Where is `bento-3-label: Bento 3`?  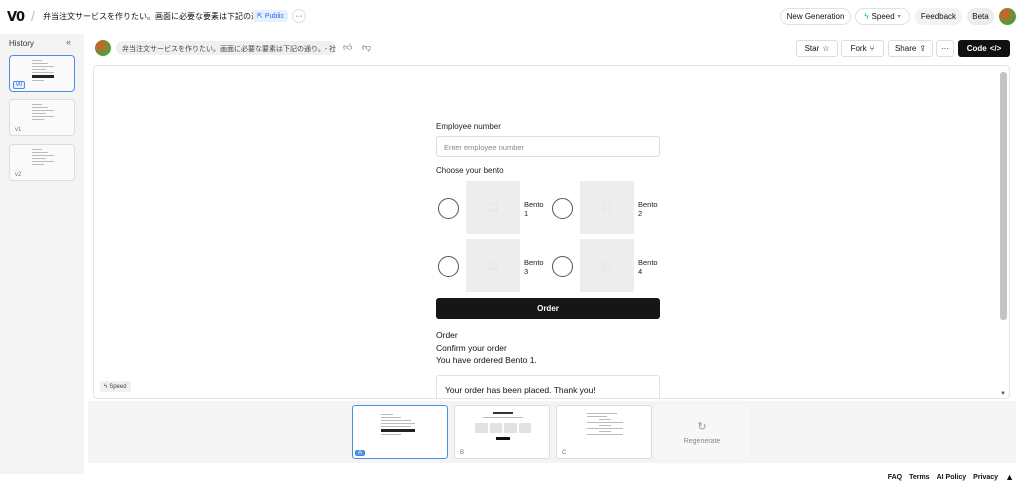 bento-3-label: Bento 3 is located at coordinates (534, 267).